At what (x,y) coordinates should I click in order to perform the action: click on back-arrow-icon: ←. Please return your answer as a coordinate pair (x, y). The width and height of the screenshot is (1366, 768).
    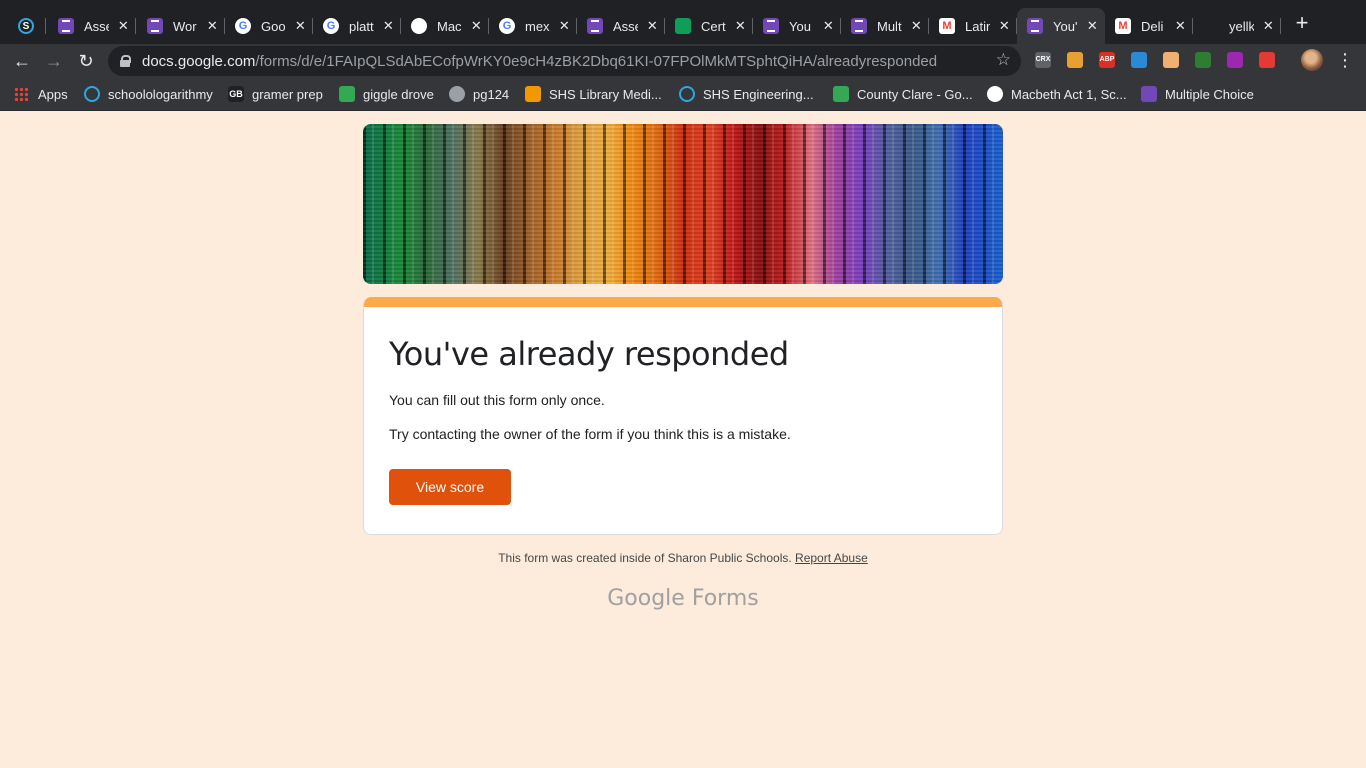
    Looking at the image, I should click on (22, 61).